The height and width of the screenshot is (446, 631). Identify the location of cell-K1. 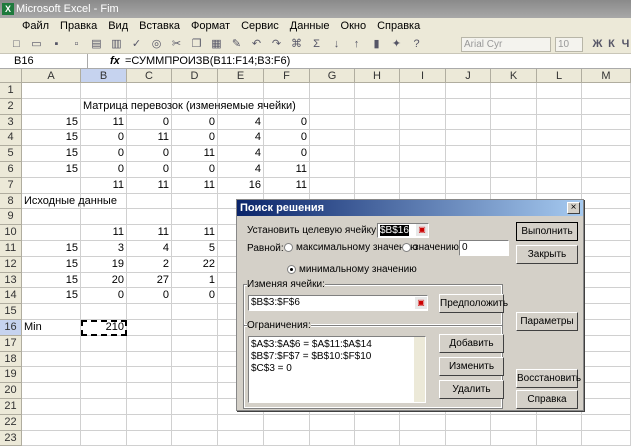
(514, 91).